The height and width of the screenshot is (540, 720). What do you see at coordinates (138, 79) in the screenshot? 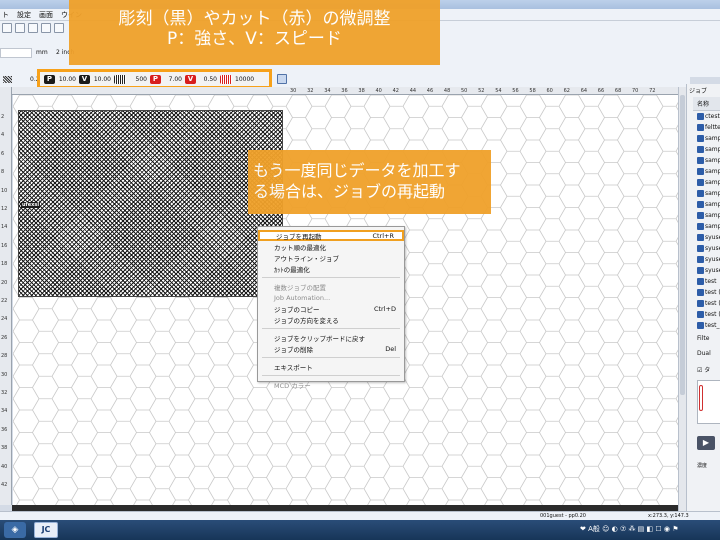
I see `black-frequency-value: 500` at bounding box center [138, 79].